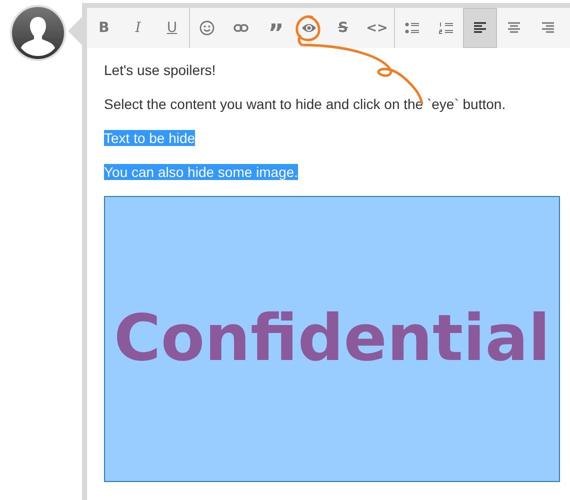  Describe the element at coordinates (377, 28) in the screenshot. I see `code-button: <>` at that location.